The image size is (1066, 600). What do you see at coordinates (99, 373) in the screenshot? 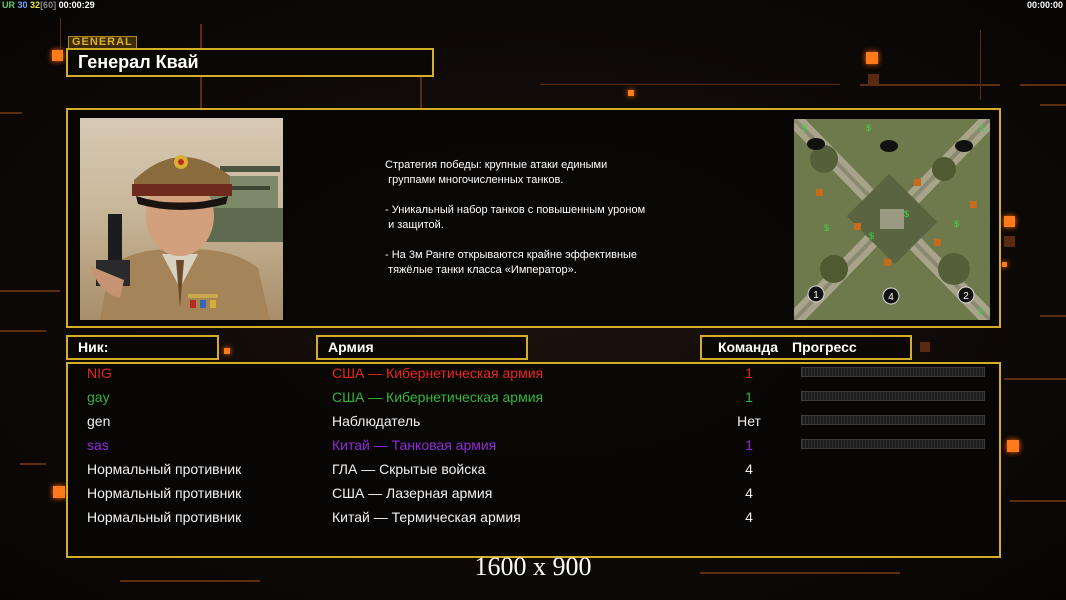
I see `player-nick: NIG` at bounding box center [99, 373].